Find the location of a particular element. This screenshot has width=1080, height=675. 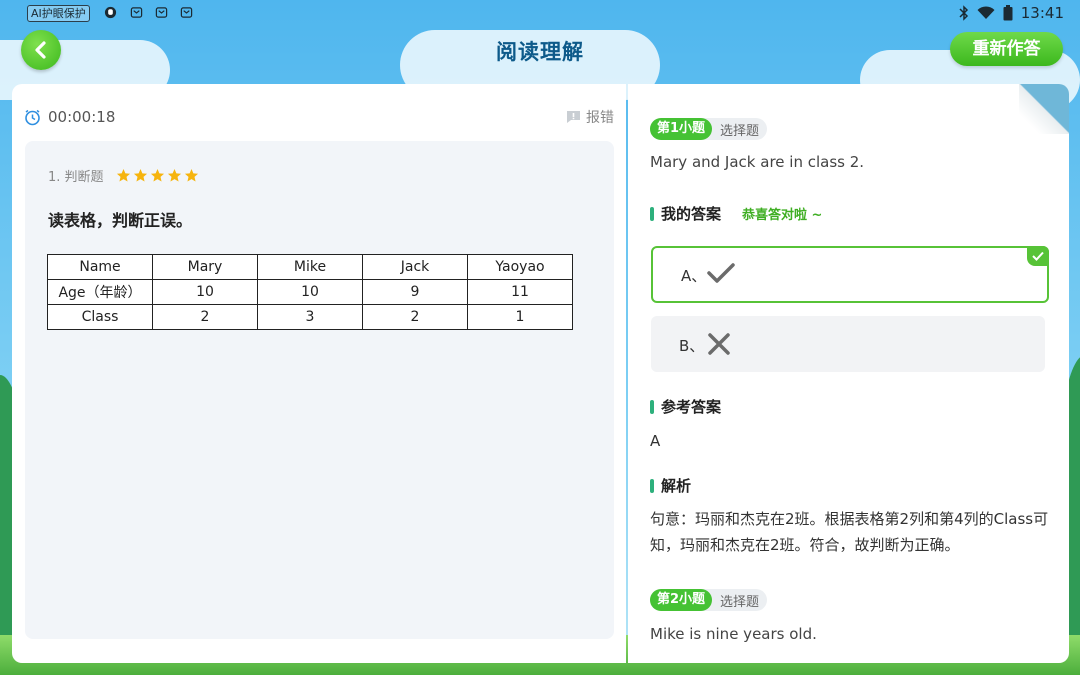

option-a: A、 is located at coordinates (850, 274).